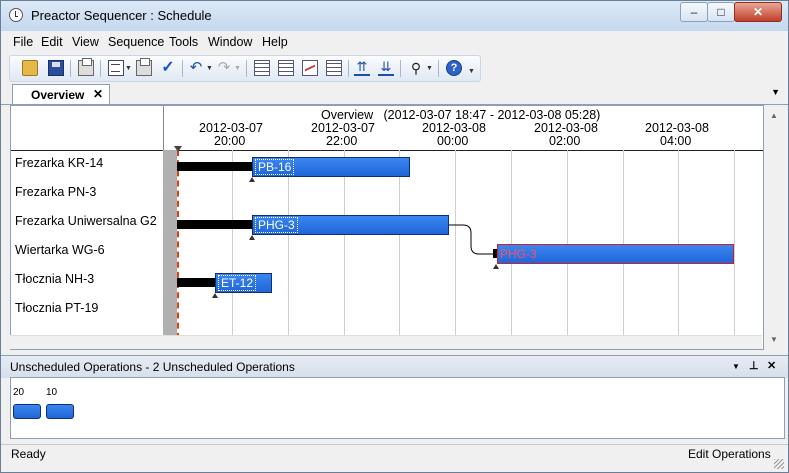 This screenshot has width=789, height=473. I want to click on help-icon: ?, so click(454, 68).